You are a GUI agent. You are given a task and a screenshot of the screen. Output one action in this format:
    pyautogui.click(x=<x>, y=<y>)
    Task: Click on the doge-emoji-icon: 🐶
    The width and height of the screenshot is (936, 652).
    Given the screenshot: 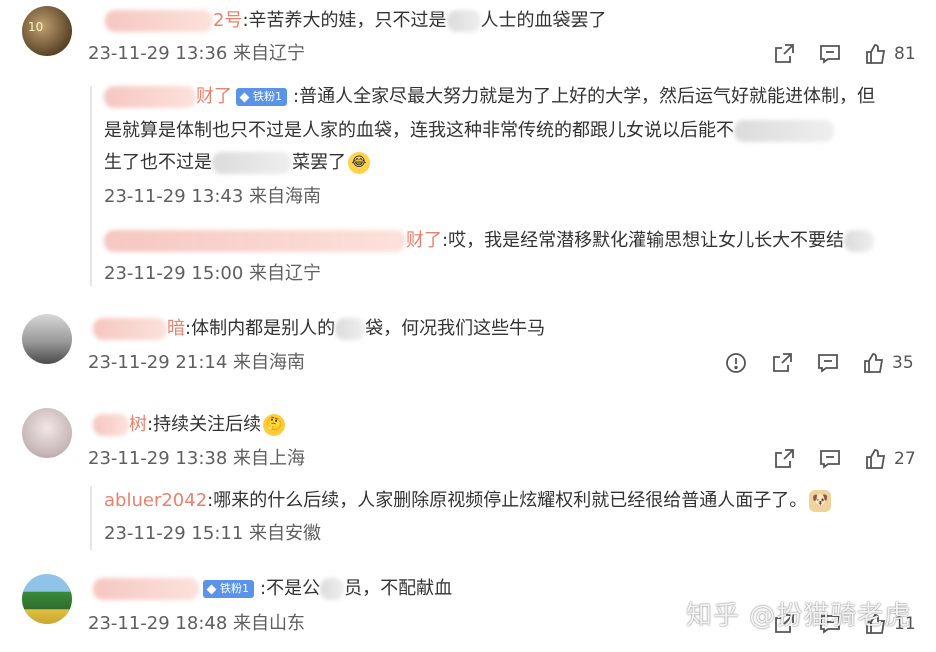 What is the action you would take?
    pyautogui.click(x=820, y=501)
    